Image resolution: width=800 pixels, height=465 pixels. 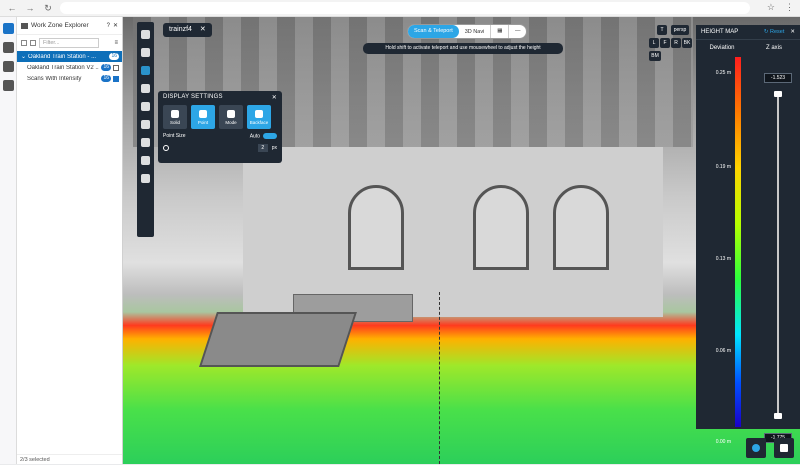 I want to click on scene-tab: trainzf4 ✕, so click(x=187, y=30).